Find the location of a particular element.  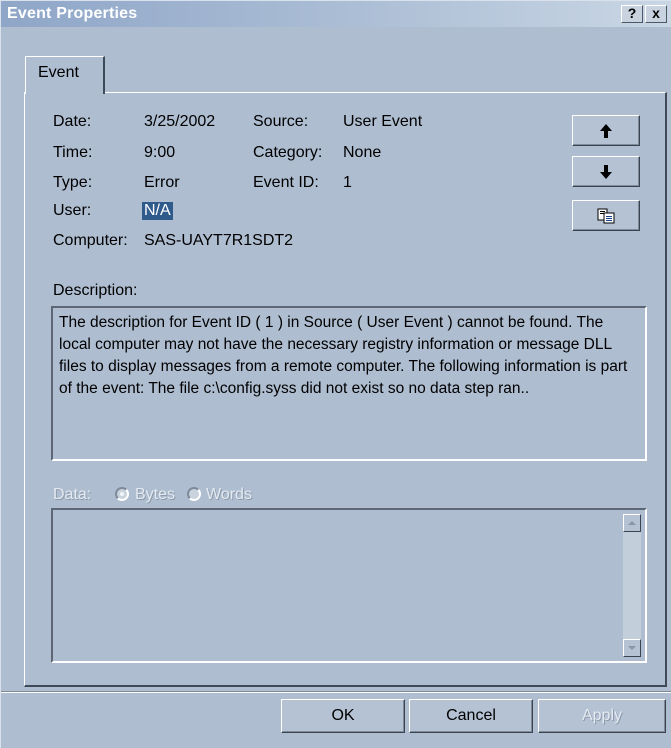

event-id-label: Event ID: is located at coordinates (286, 182).